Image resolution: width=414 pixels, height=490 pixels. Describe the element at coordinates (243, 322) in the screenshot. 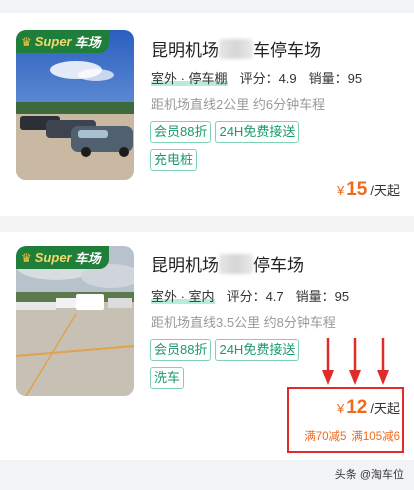

I see `distance-info: 距机场直线3.5公里 约8分钟车程` at that location.